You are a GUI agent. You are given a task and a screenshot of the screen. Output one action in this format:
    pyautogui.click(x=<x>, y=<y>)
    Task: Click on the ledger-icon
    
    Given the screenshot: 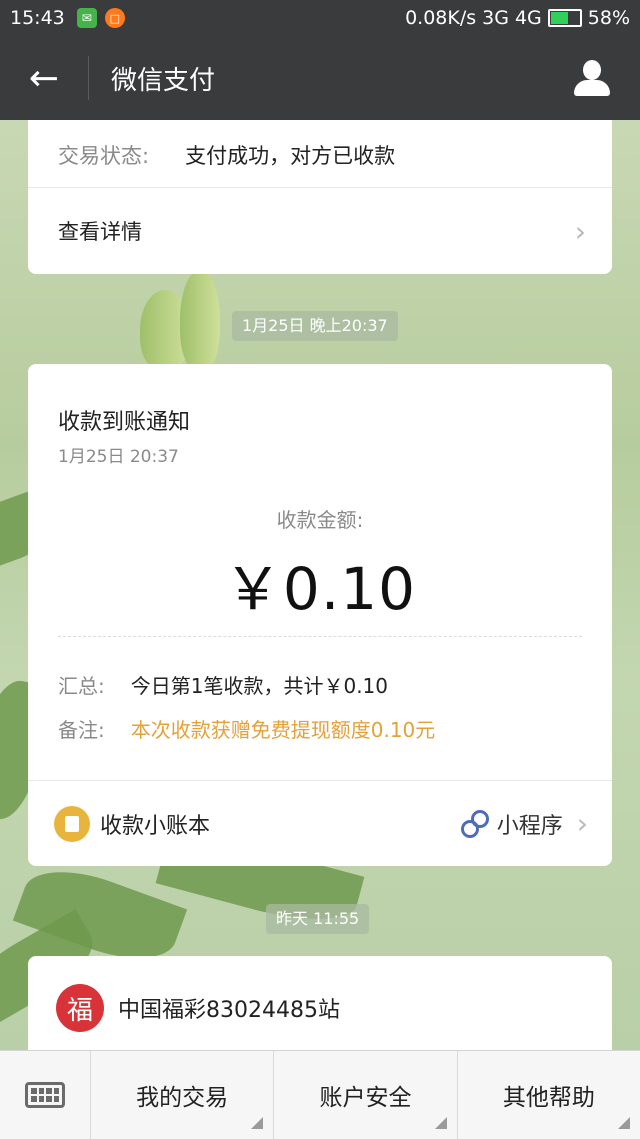 What is the action you would take?
    pyautogui.click(x=72, y=823)
    